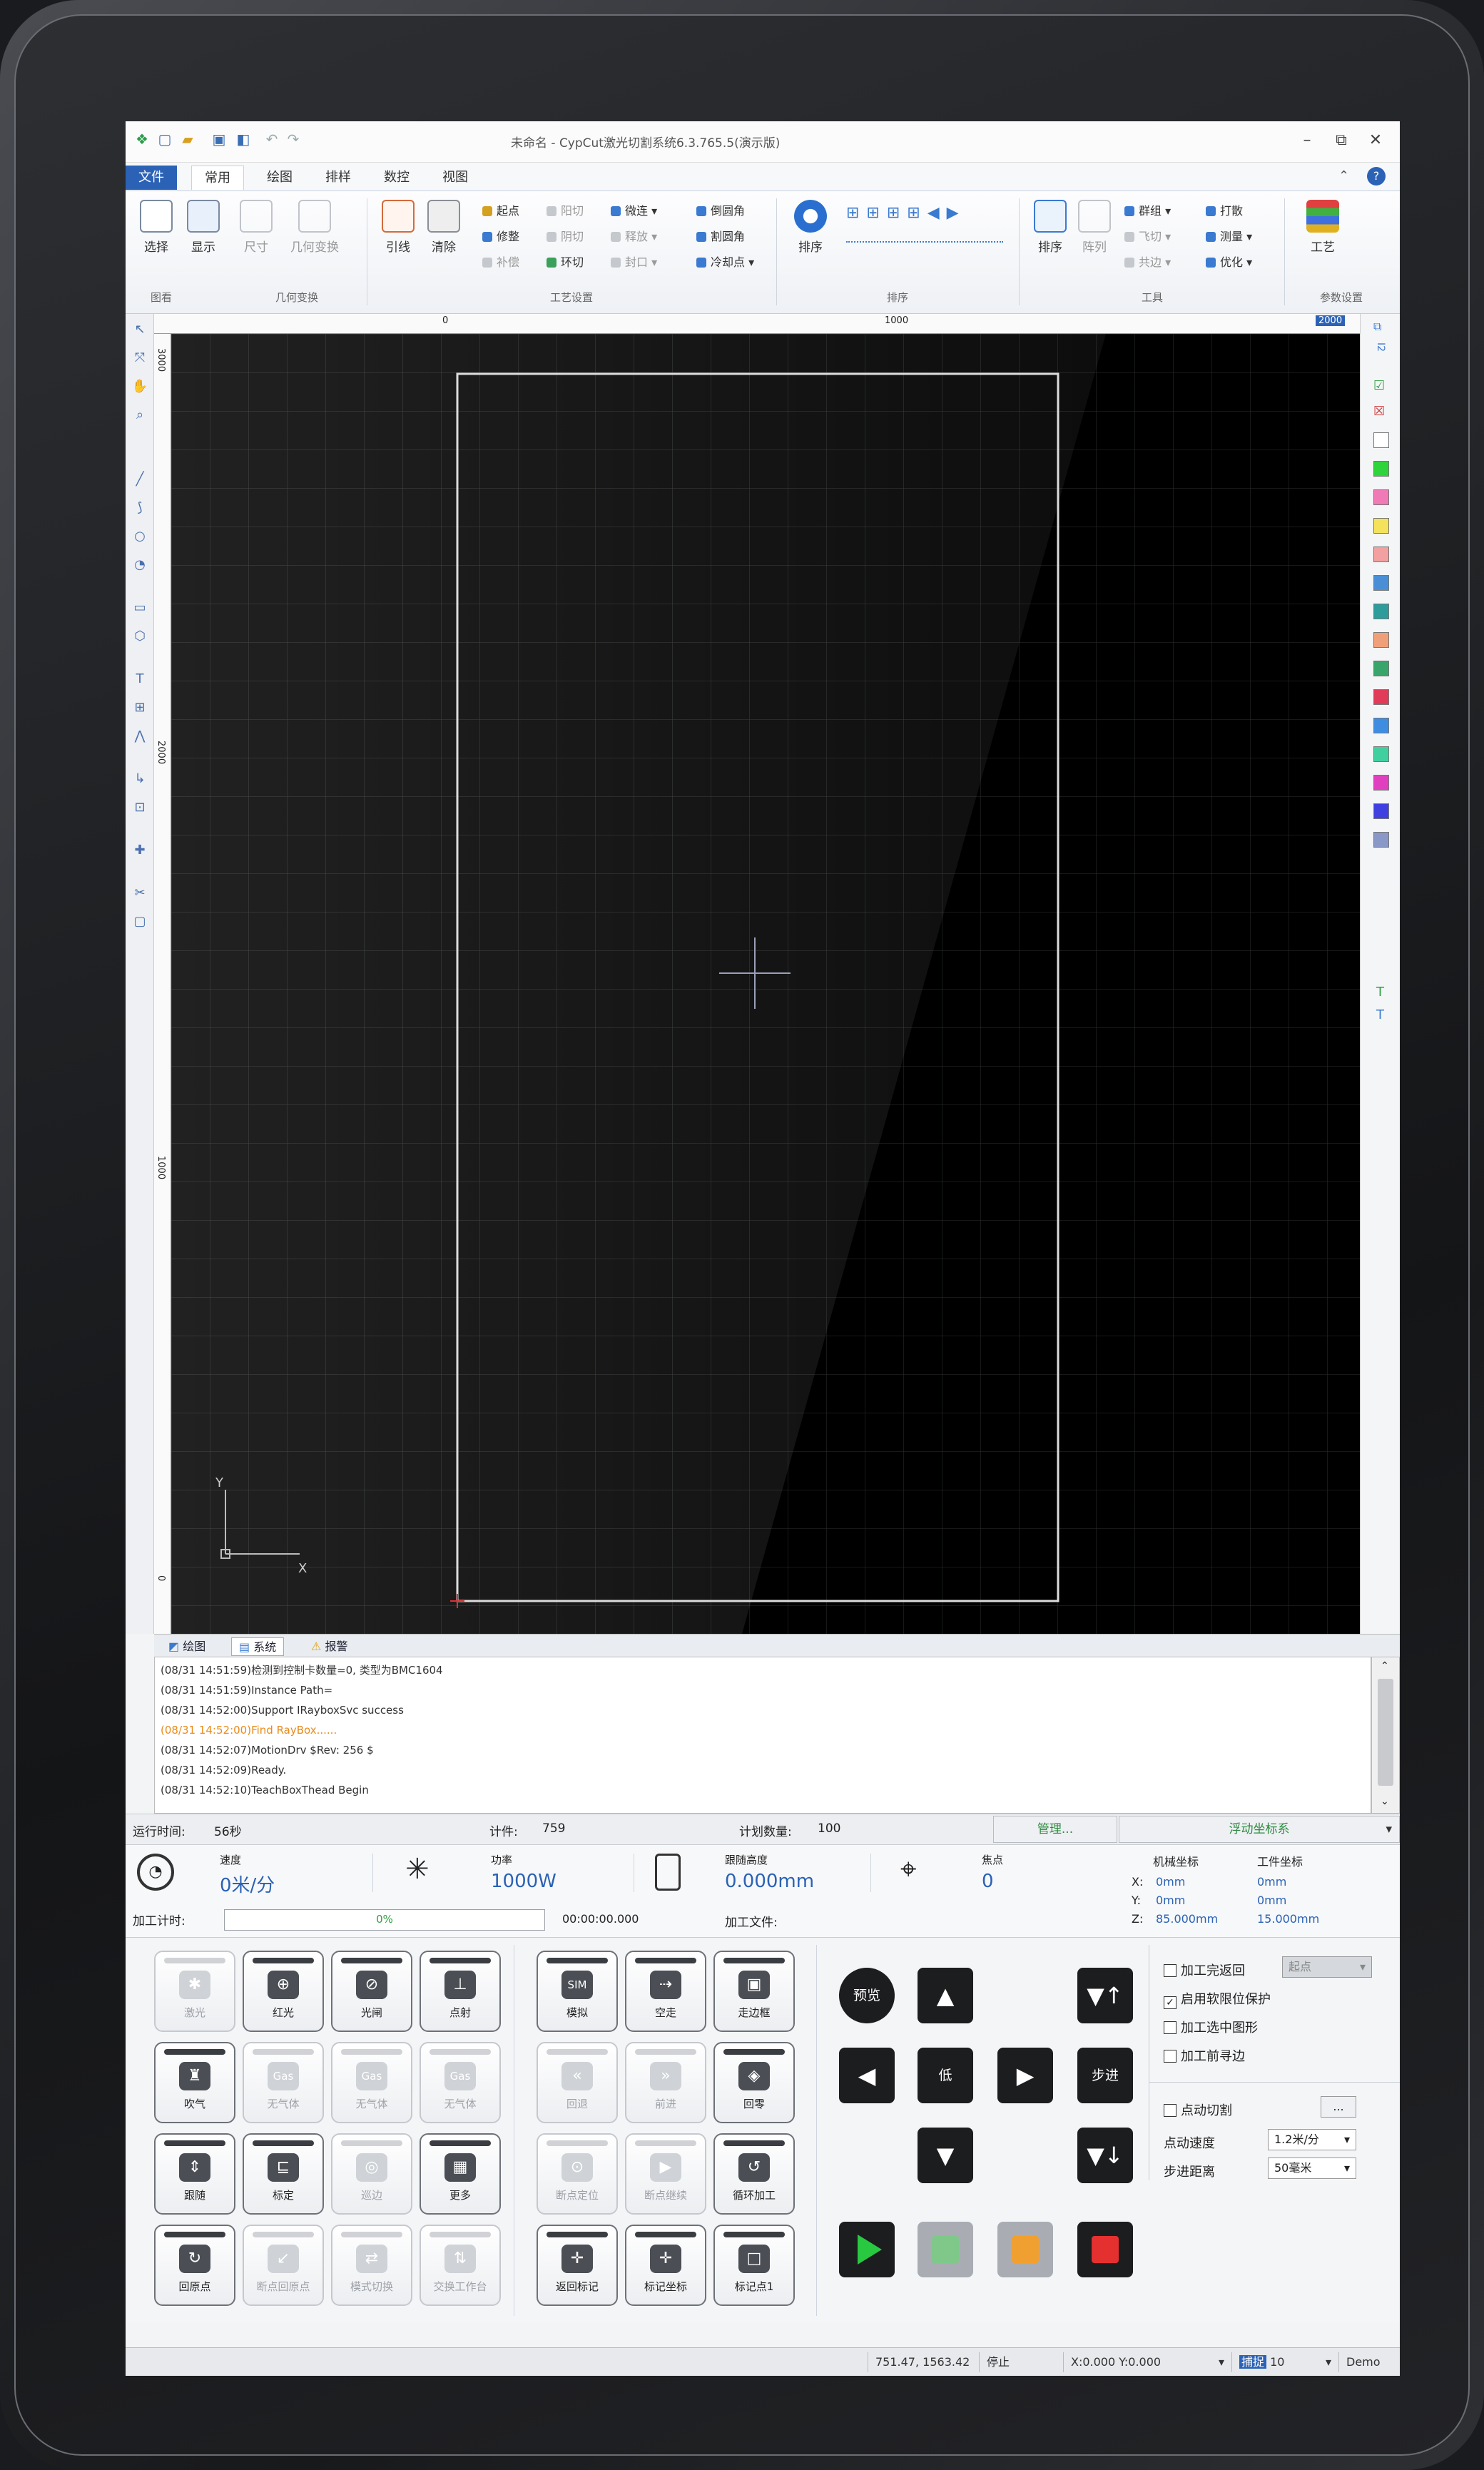 The image size is (1484, 2470). I want to click on sort-direction-icons: ⊞⊞⊞⊞◀▶, so click(924, 216).